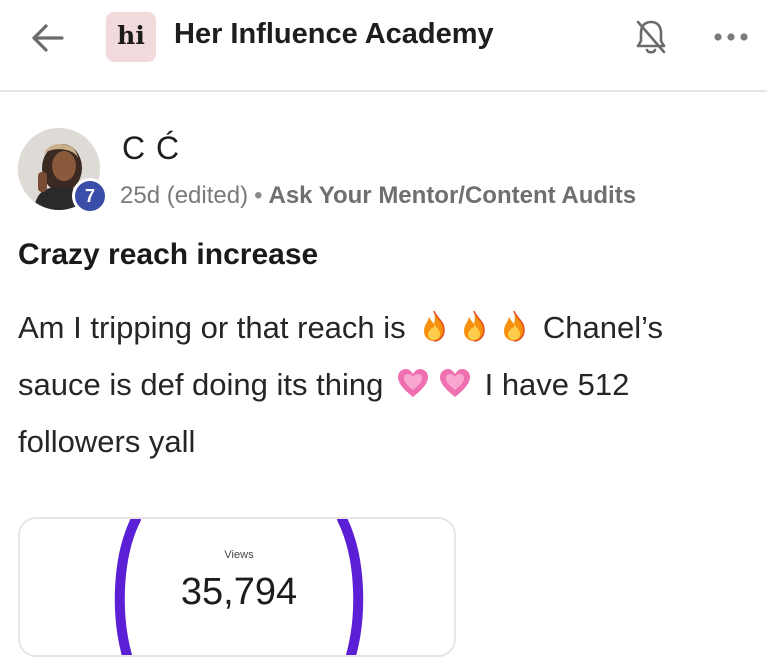  I want to click on post-image-attachment: Views 35,794, so click(237, 587).